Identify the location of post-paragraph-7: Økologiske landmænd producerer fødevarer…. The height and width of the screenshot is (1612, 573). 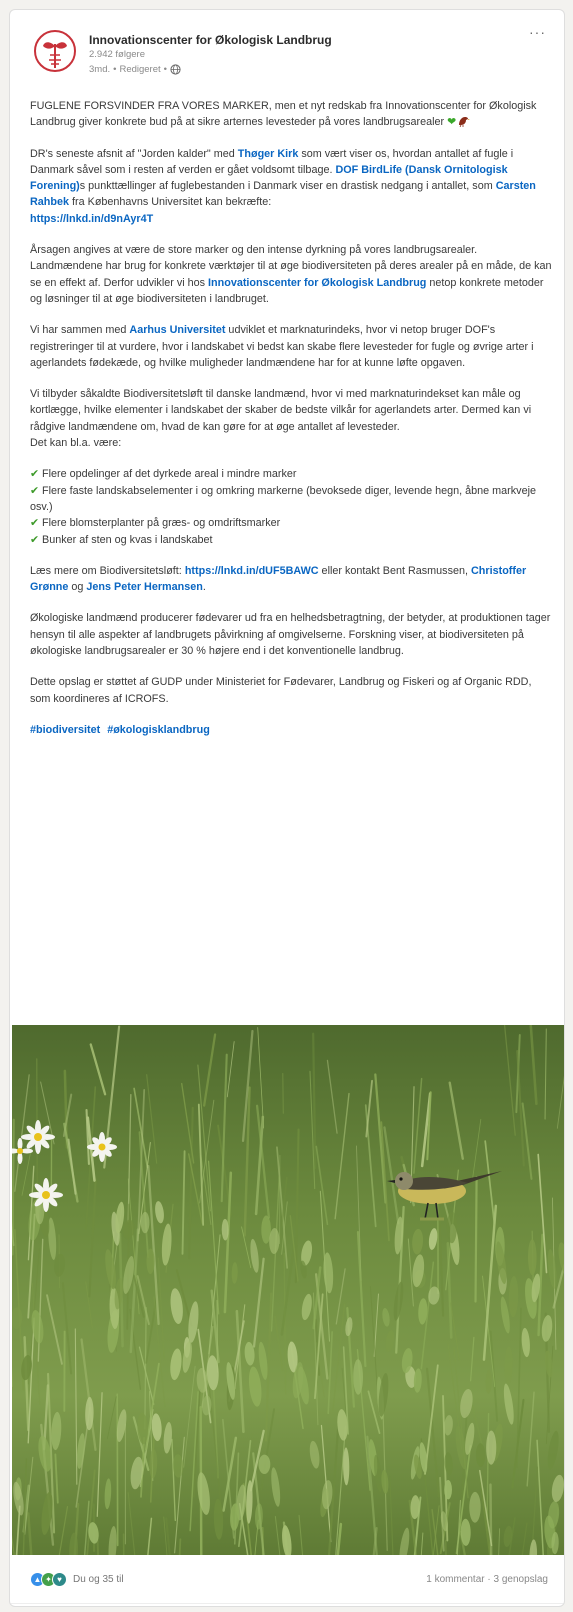
(290, 635).